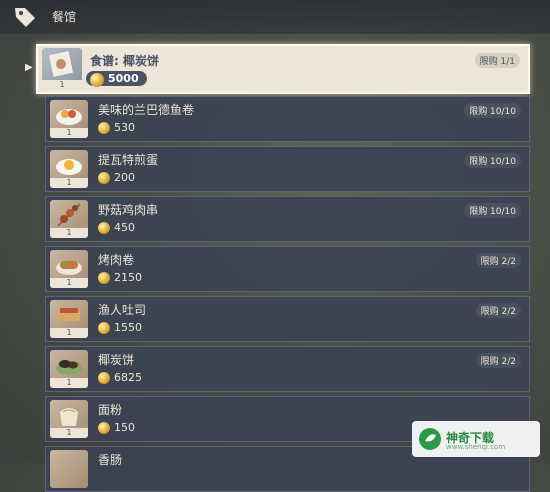 This screenshot has width=550, height=492. What do you see at coordinates (275, 17) in the screenshot?
I see `header-bar: 餐馆` at bounding box center [275, 17].